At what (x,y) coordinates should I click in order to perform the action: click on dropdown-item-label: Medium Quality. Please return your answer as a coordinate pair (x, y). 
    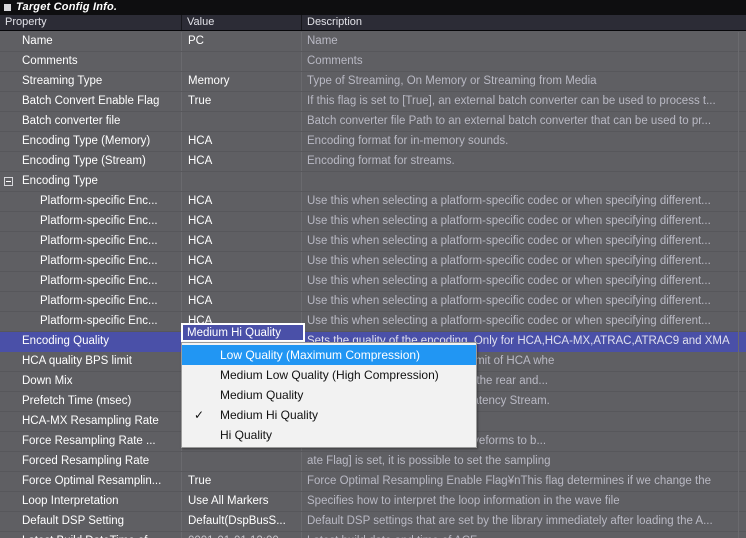
    Looking at the image, I should click on (262, 395).